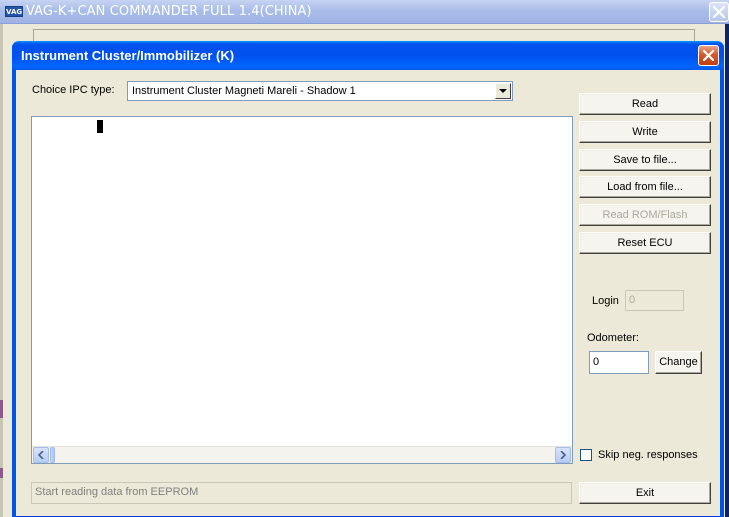 The image size is (729, 517). Describe the element at coordinates (14, 11) in the screenshot. I see `app-logo-icon: VAG` at that location.